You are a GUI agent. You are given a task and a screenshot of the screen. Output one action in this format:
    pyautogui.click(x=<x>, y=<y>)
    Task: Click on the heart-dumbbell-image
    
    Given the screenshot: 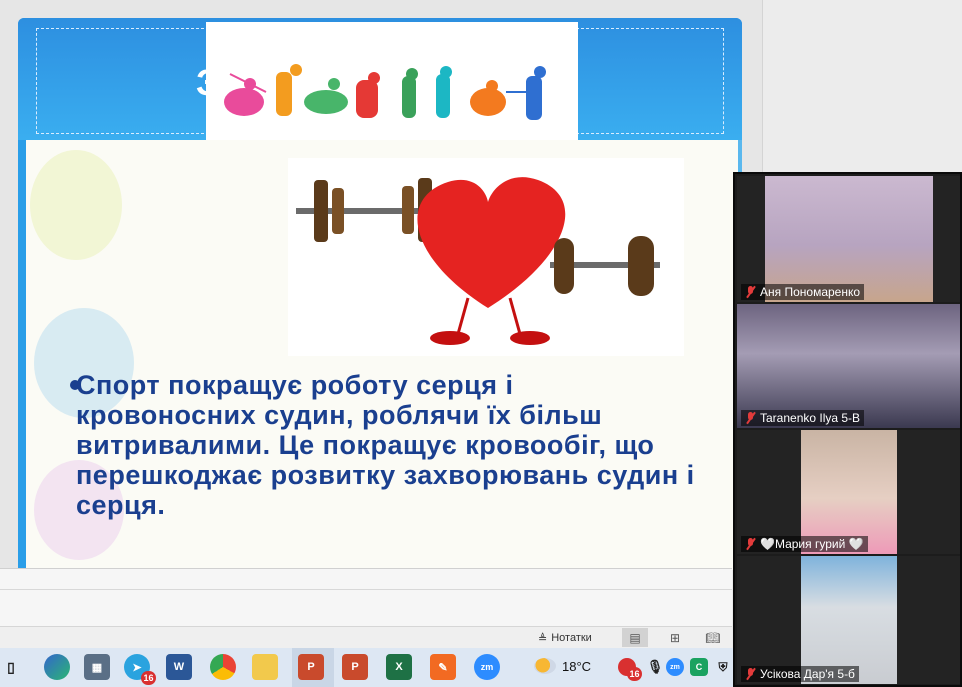 What is the action you would take?
    pyautogui.click(x=486, y=257)
    